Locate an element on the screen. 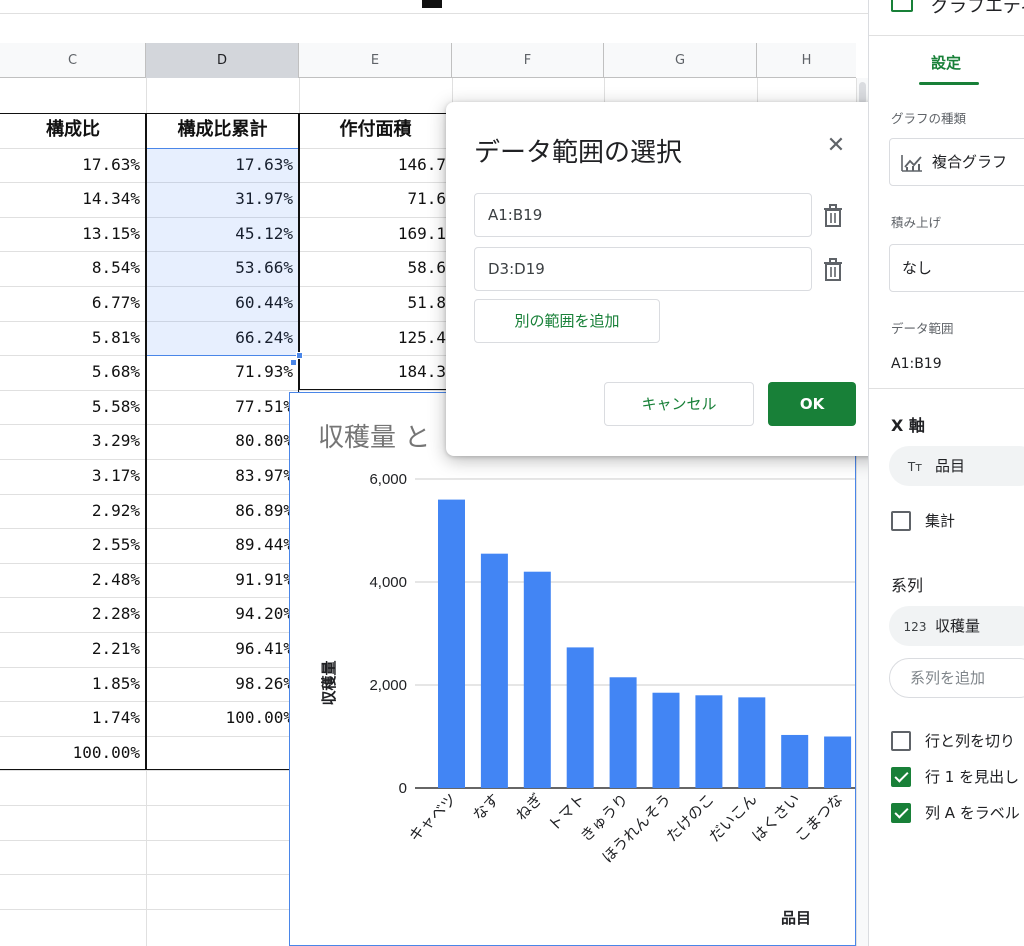 Image resolution: width=1024 pixels, height=946 pixels. add-series-button: 系列を追加 is located at coordinates (956, 678).